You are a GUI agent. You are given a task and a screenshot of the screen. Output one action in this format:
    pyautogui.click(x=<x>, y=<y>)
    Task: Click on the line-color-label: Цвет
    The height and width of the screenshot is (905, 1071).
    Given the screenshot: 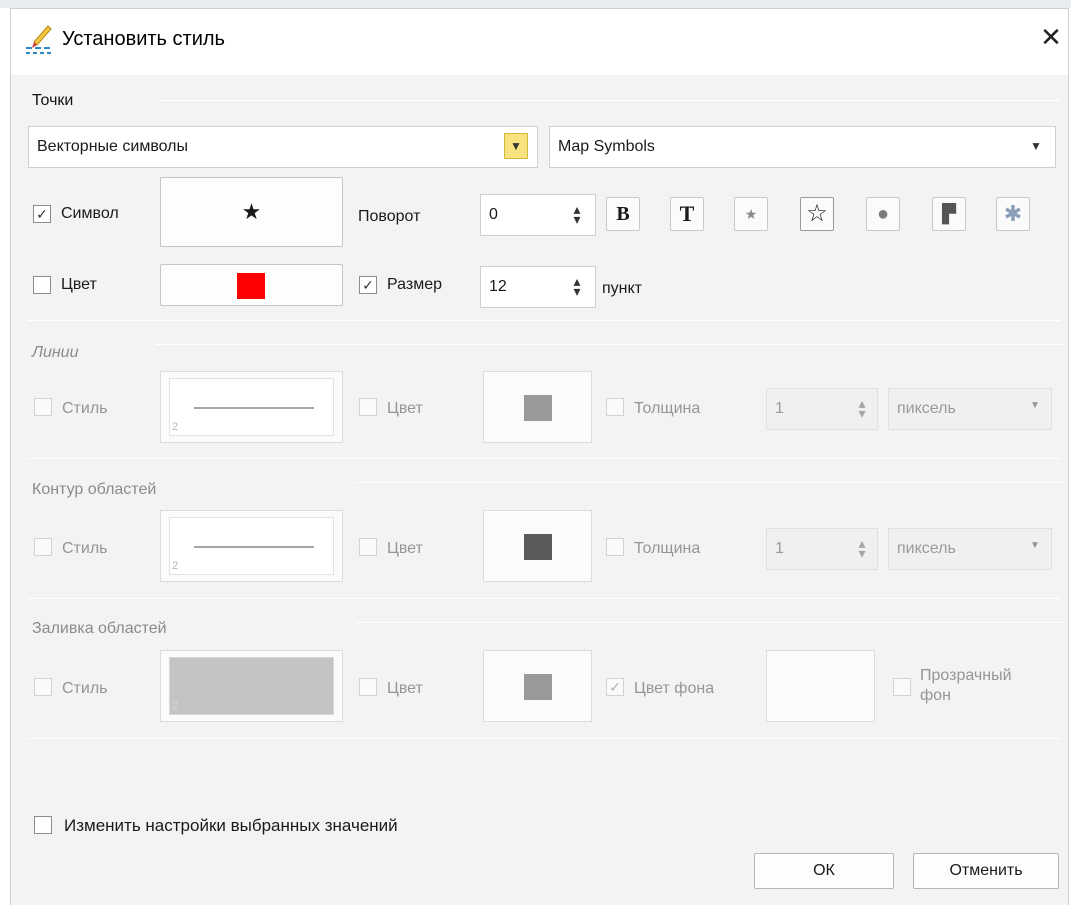 What is the action you would take?
    pyautogui.click(x=405, y=408)
    